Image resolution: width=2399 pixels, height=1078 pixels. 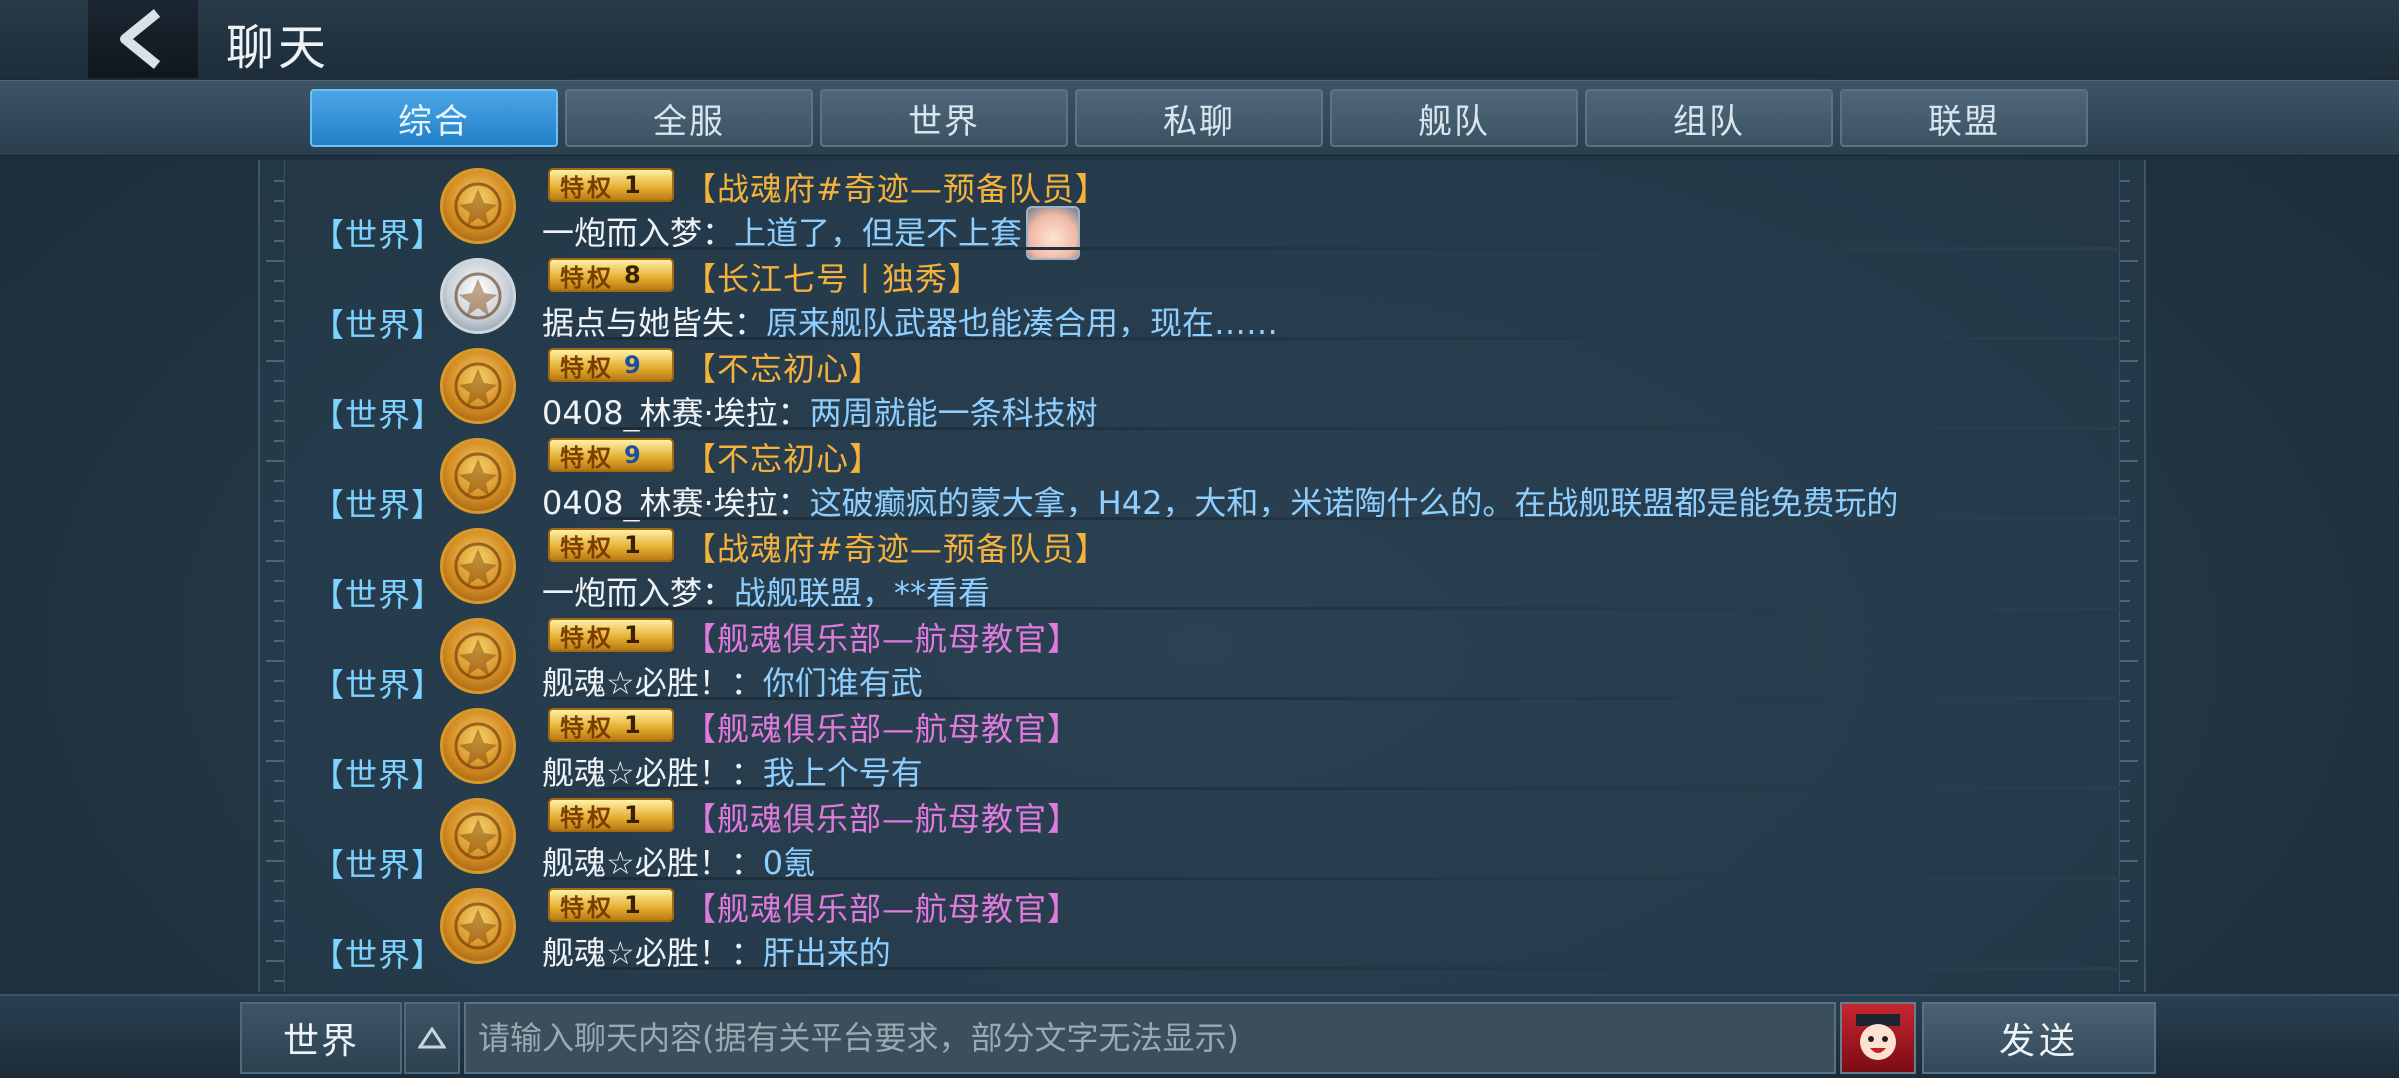 What do you see at coordinates (321, 1038) in the screenshot?
I see `channel-select: 世界` at bounding box center [321, 1038].